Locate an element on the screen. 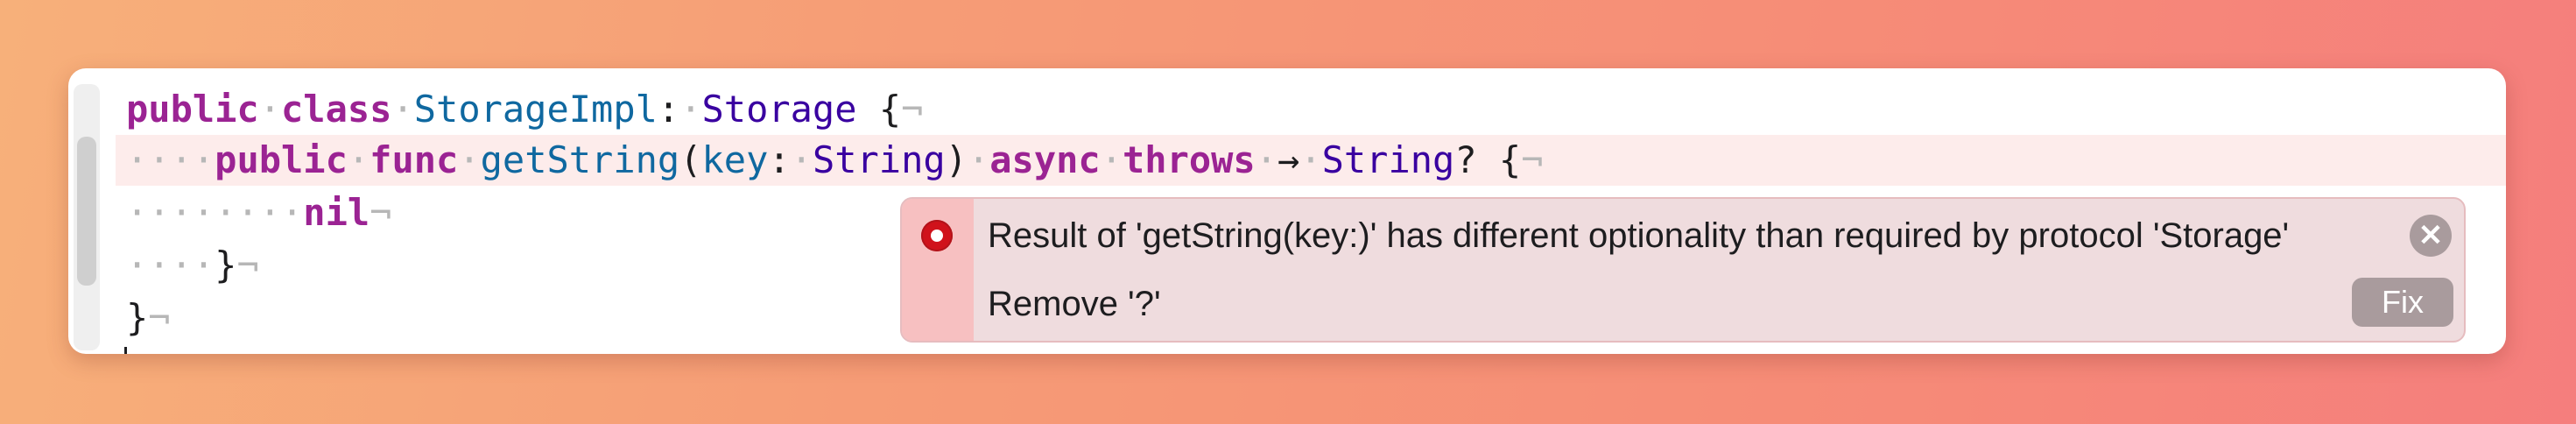 This screenshot has width=2576, height=424. code-line-content: ····}¬ is located at coordinates (192, 265).